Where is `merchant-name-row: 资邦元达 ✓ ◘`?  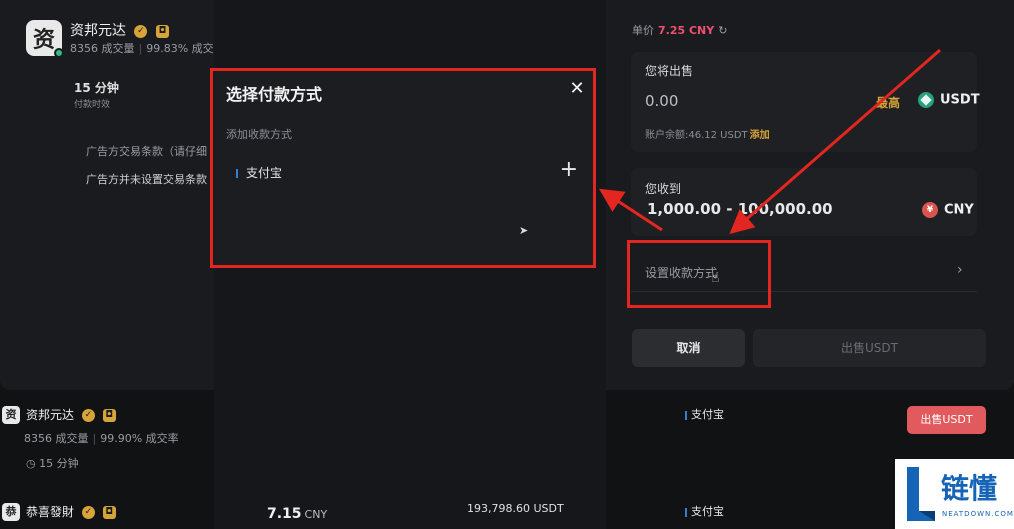 merchant-name-row: 资邦元达 ✓ ◘ is located at coordinates (119, 30).